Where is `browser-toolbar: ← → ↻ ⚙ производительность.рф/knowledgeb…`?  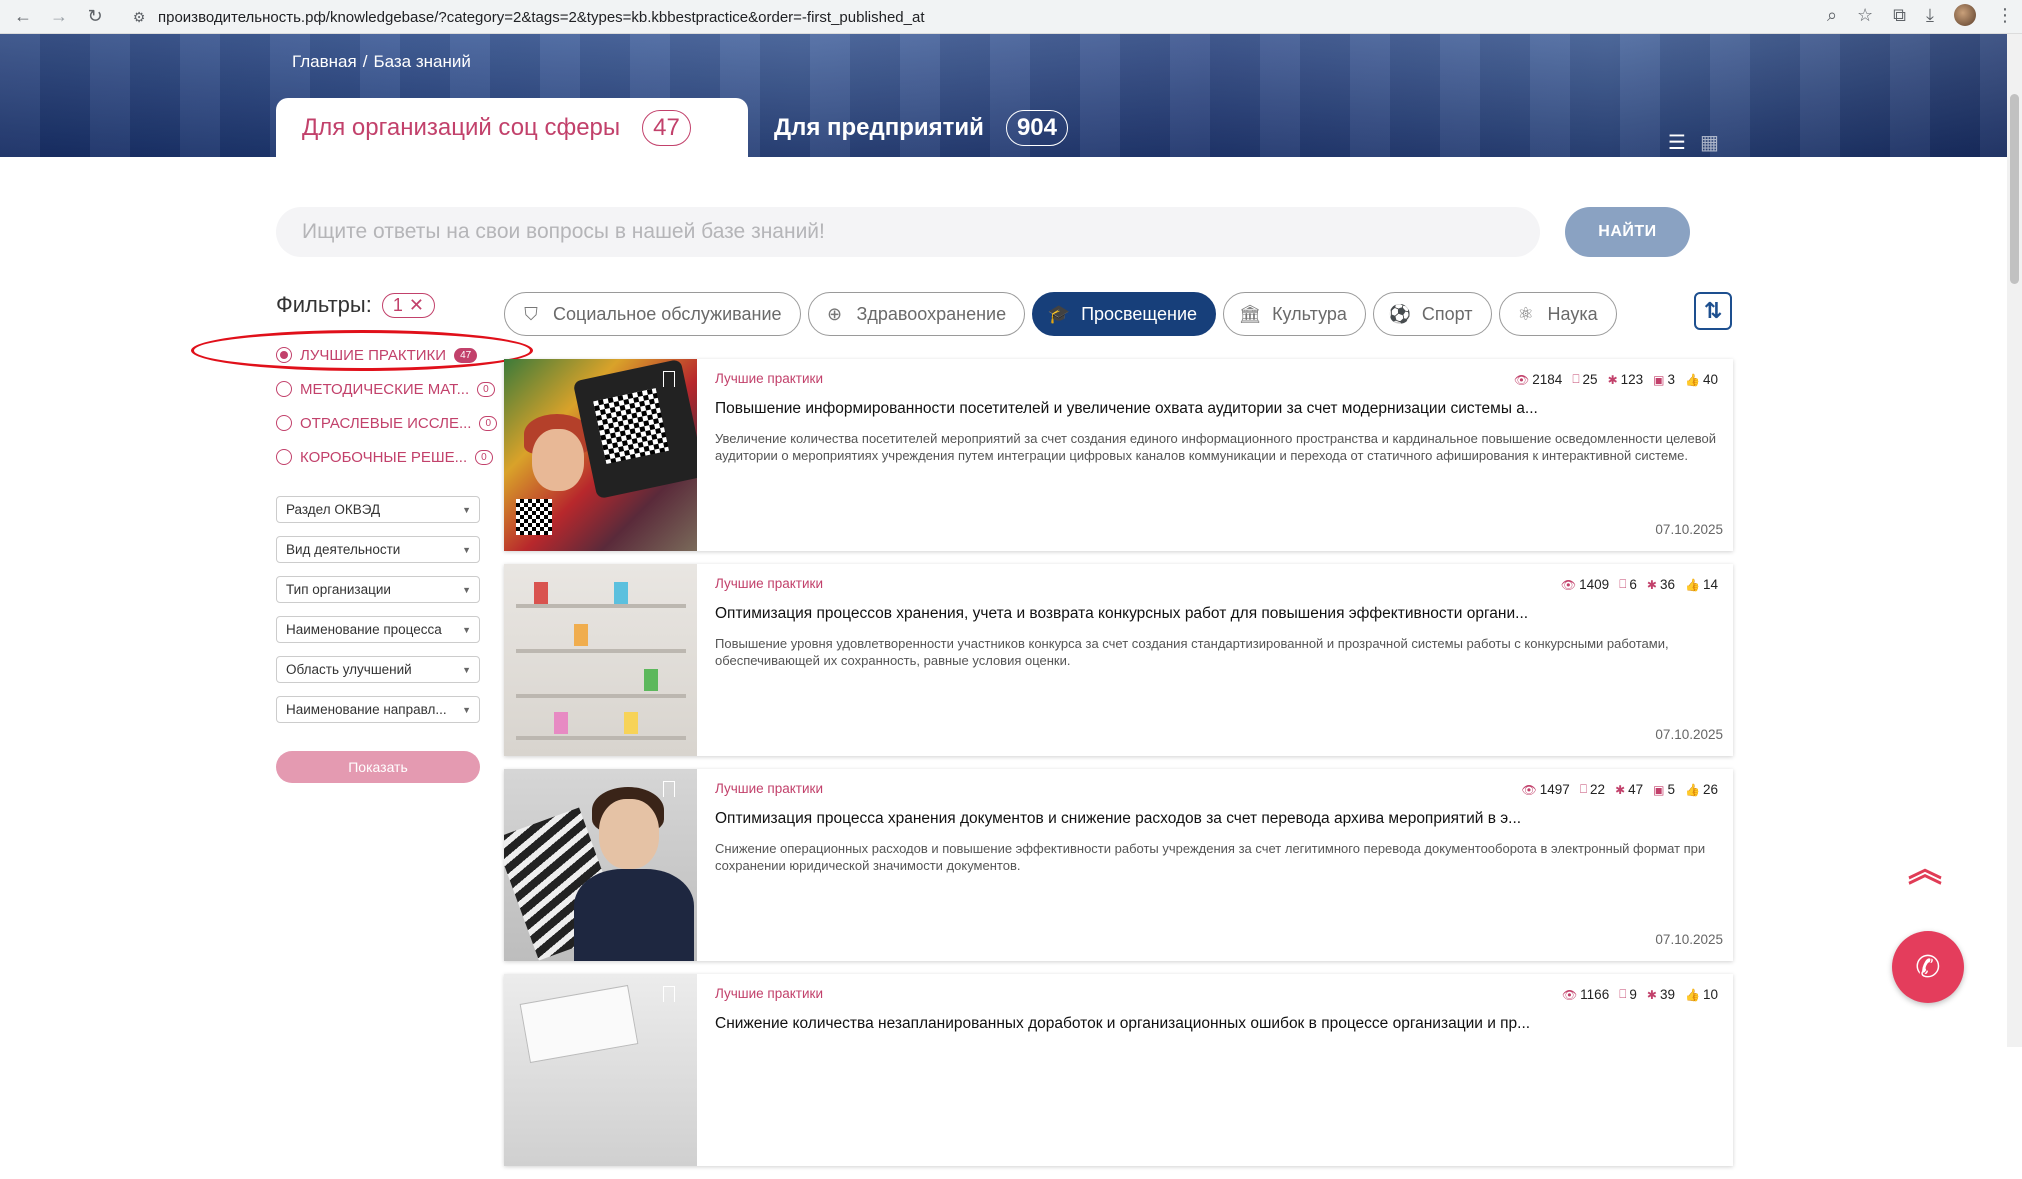
browser-toolbar: ← → ↻ ⚙ производительность.рф/knowledgeb… is located at coordinates (1011, 17).